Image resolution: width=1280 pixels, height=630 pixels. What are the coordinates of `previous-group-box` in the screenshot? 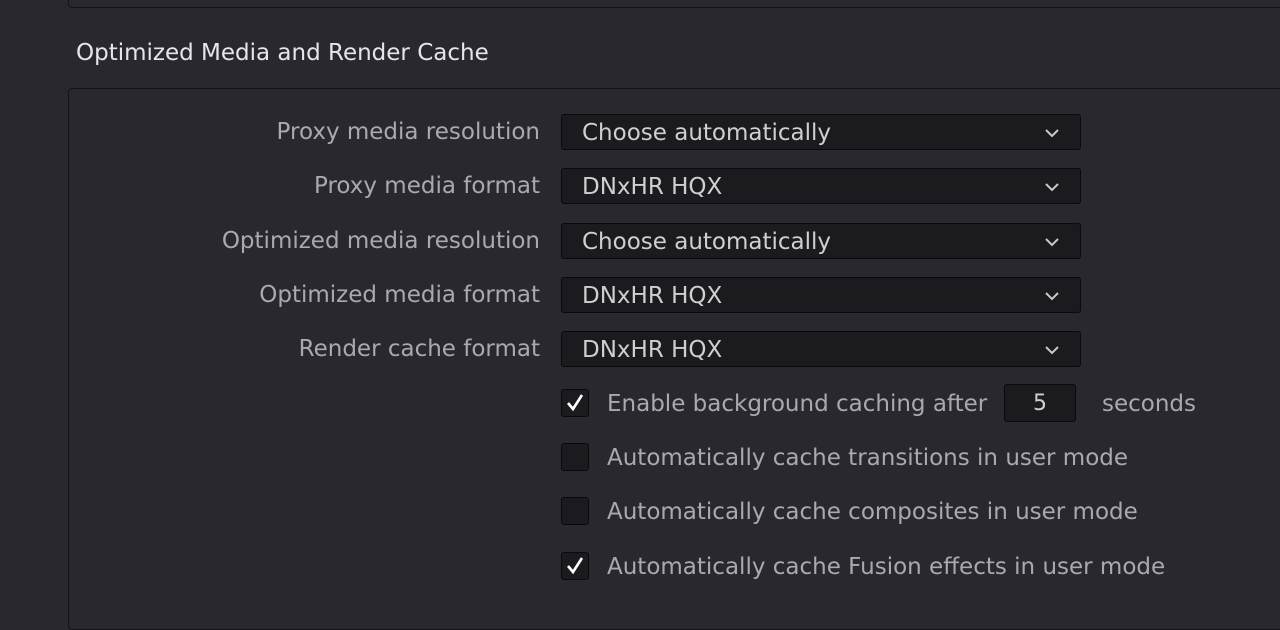 It's located at (674, 4).